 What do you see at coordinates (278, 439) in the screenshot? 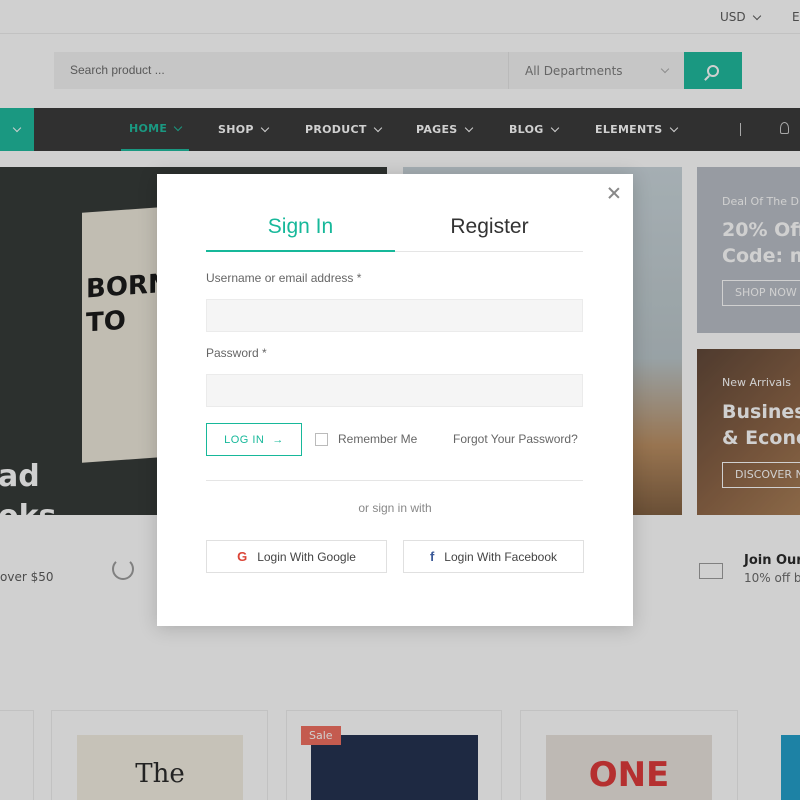
I see `arrow-right-icon: →` at bounding box center [278, 439].